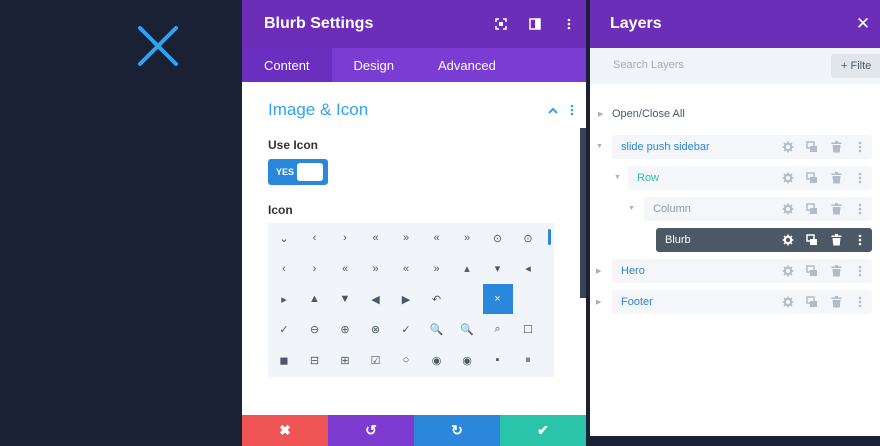 This screenshot has width=880, height=446. Describe the element at coordinates (287, 65) in the screenshot. I see `tab-content: Content` at that location.